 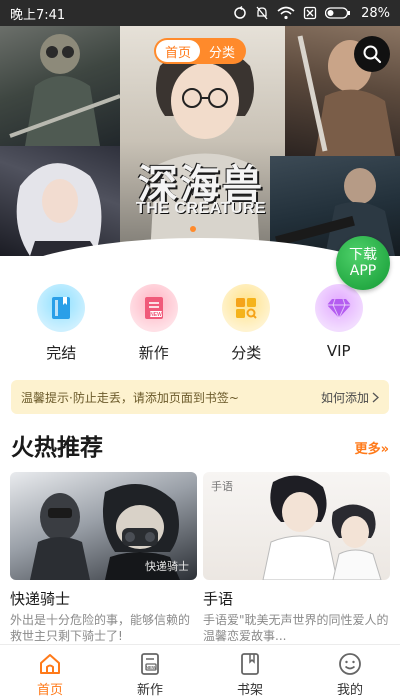 What do you see at coordinates (250, 664) in the screenshot?
I see `bookshelf-icon` at bounding box center [250, 664].